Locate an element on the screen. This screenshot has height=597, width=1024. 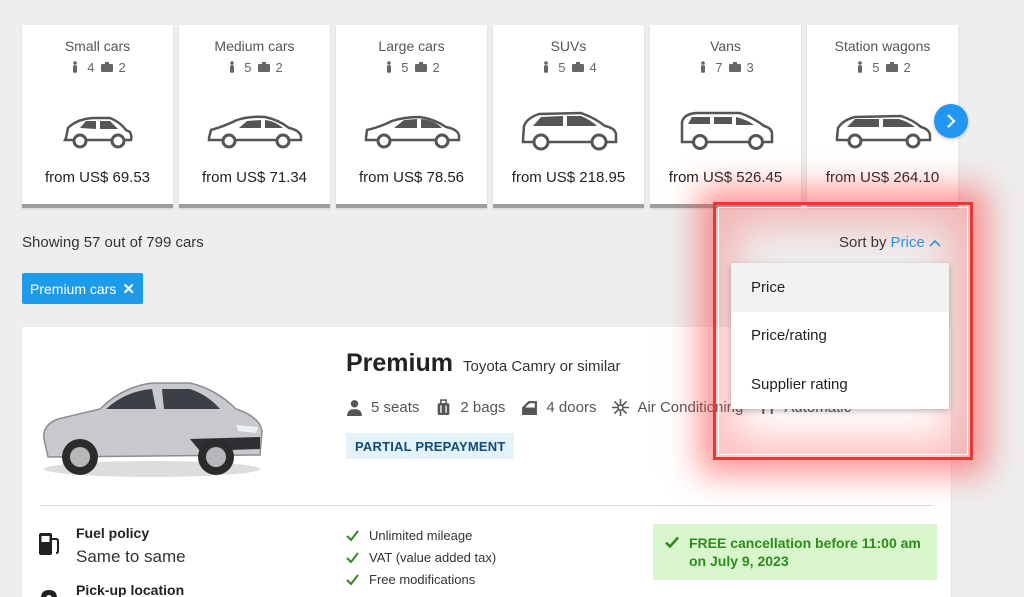
prepayment-badge: PARTIAL PREPAYMENT is located at coordinates (430, 446).